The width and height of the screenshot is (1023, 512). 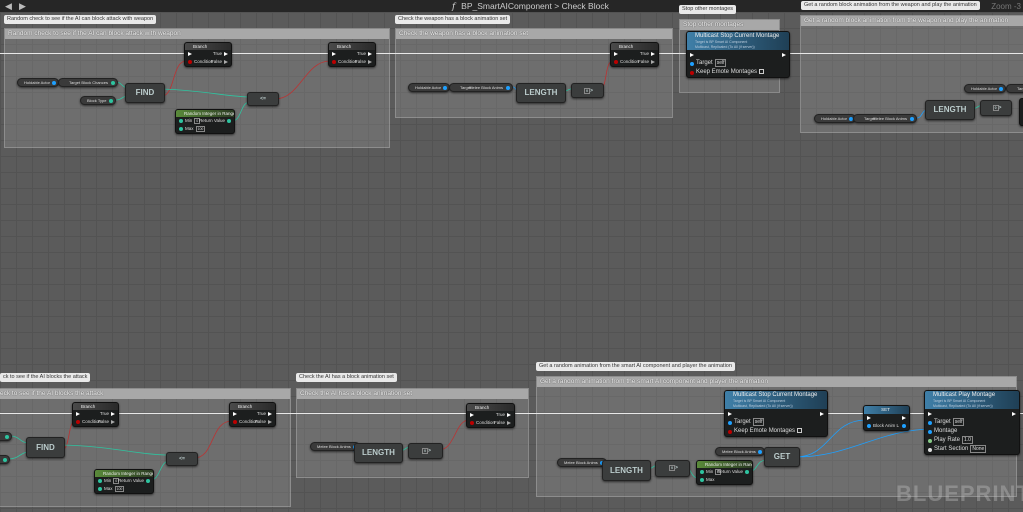 What do you see at coordinates (1021, 112) in the screenshot?
I see `random-integer-node-partial` at bounding box center [1021, 112].